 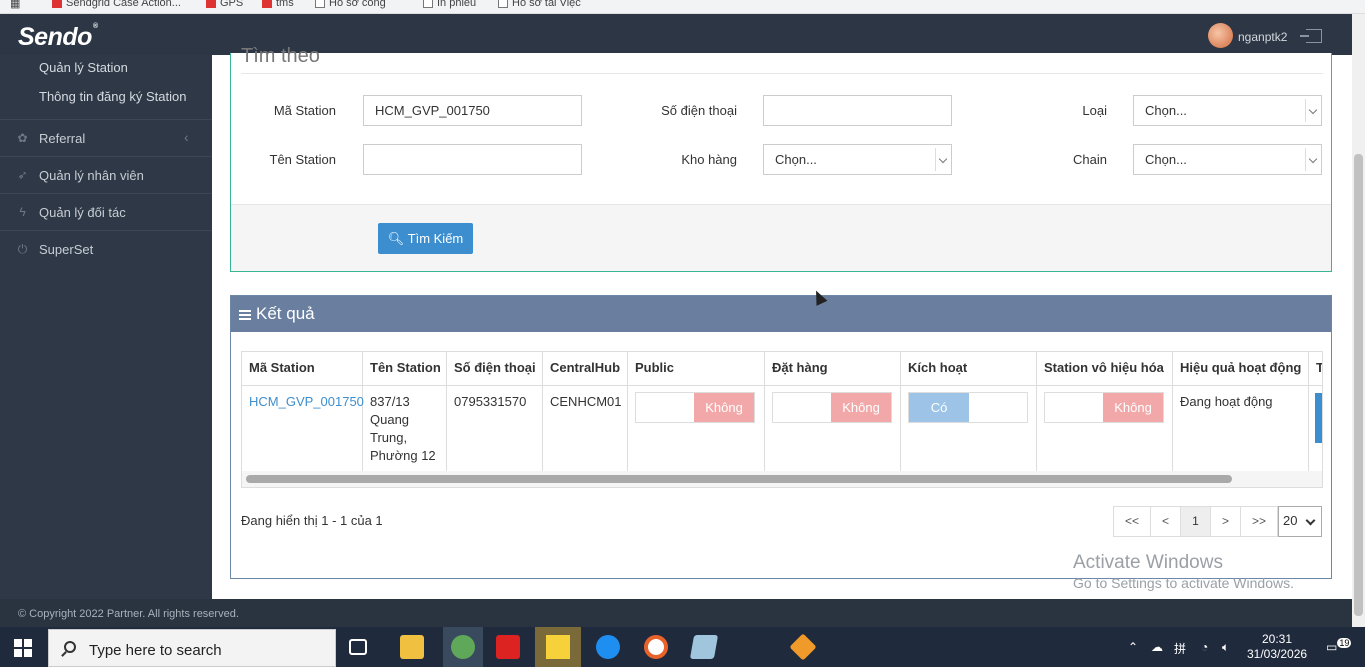 What do you see at coordinates (83, 67) in the screenshot?
I see `sidebar-item-quan-ly-station: Quản lý Station` at bounding box center [83, 67].